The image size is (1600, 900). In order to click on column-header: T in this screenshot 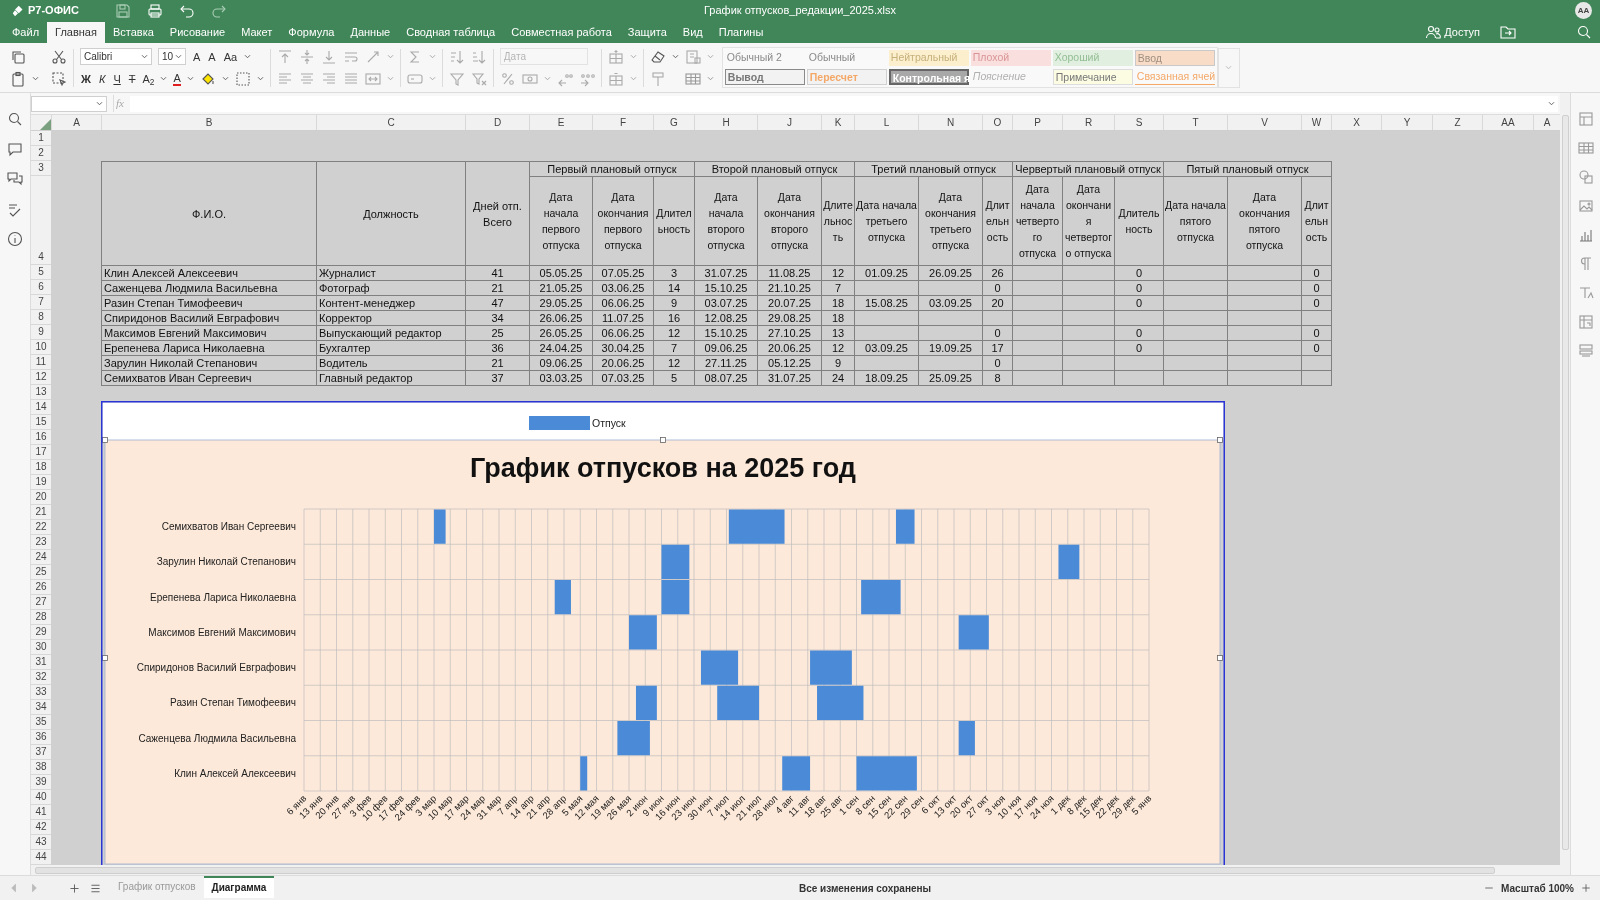, I will do `click(1195, 122)`.